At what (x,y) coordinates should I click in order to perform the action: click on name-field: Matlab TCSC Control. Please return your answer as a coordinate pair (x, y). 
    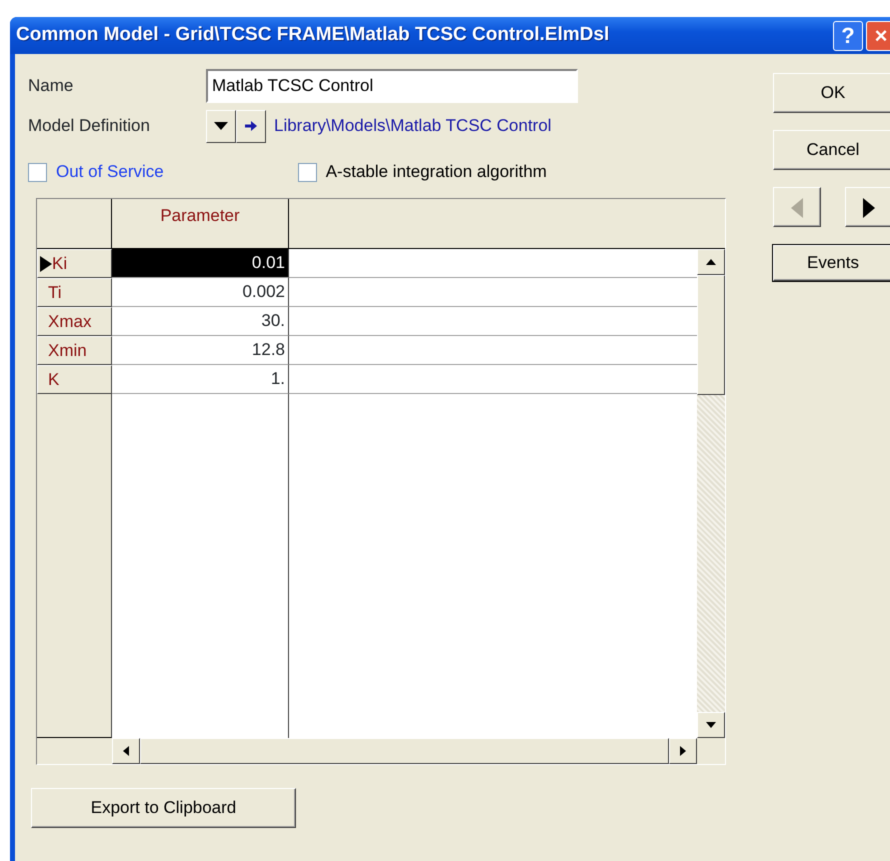
    Looking at the image, I should click on (392, 86).